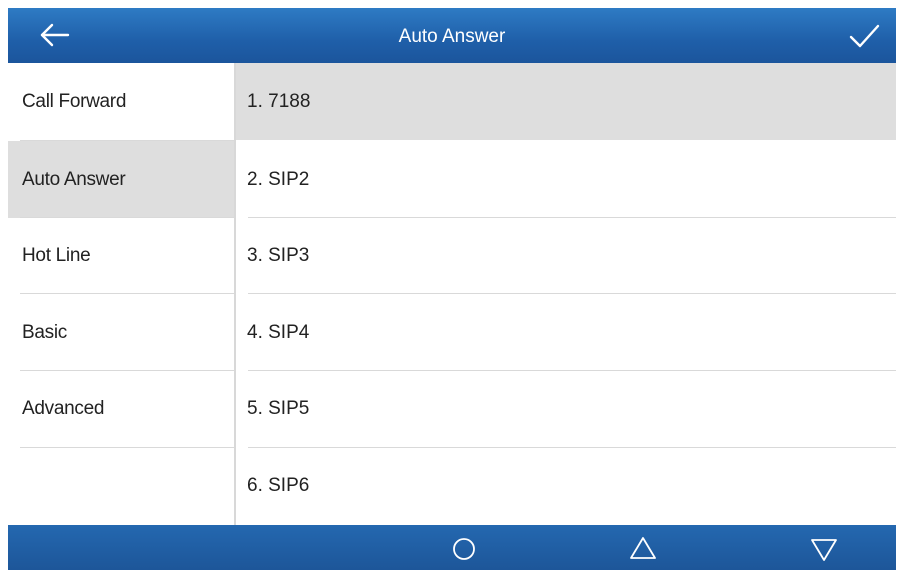 Image resolution: width=904 pixels, height=570 pixels. I want to click on title-bar: Auto Answer, so click(452, 35).